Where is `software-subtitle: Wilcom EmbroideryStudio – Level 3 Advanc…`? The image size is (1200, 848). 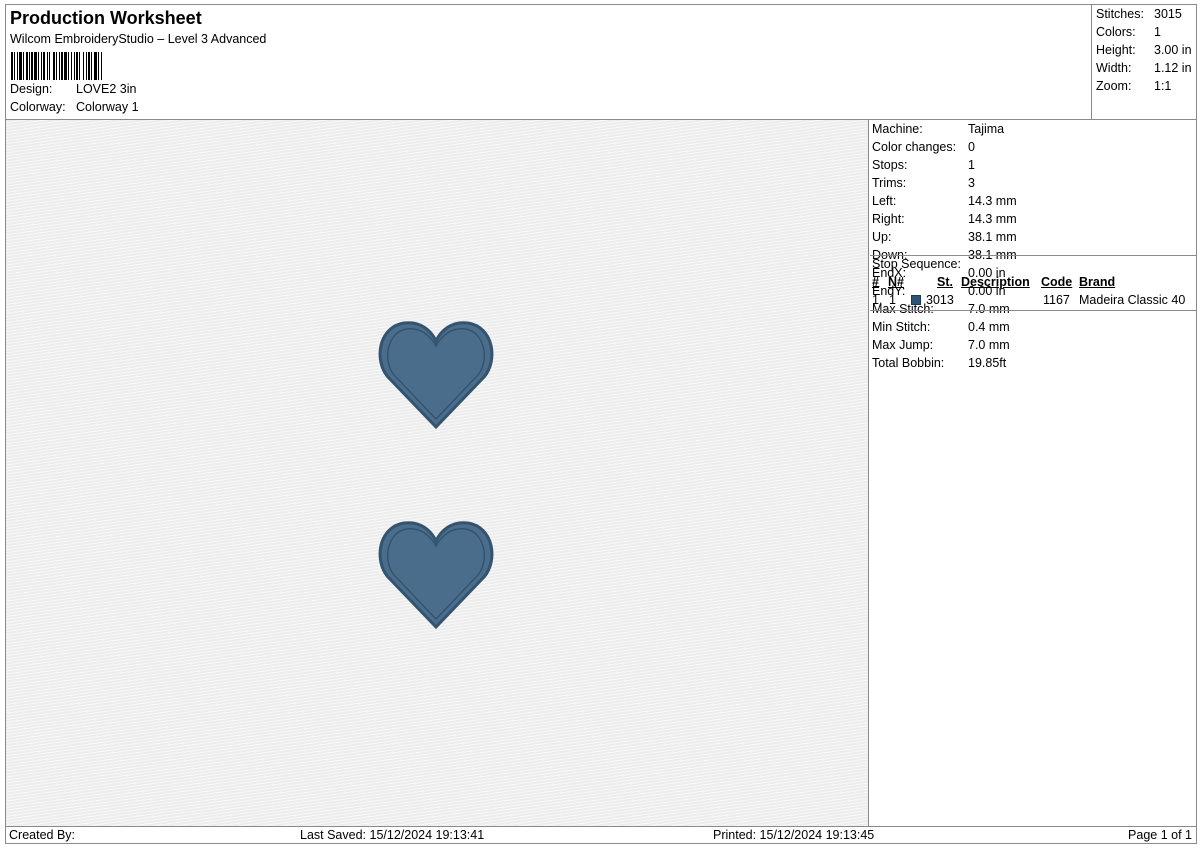 software-subtitle: Wilcom EmbroideryStudio – Level 3 Advanc… is located at coordinates (138, 39).